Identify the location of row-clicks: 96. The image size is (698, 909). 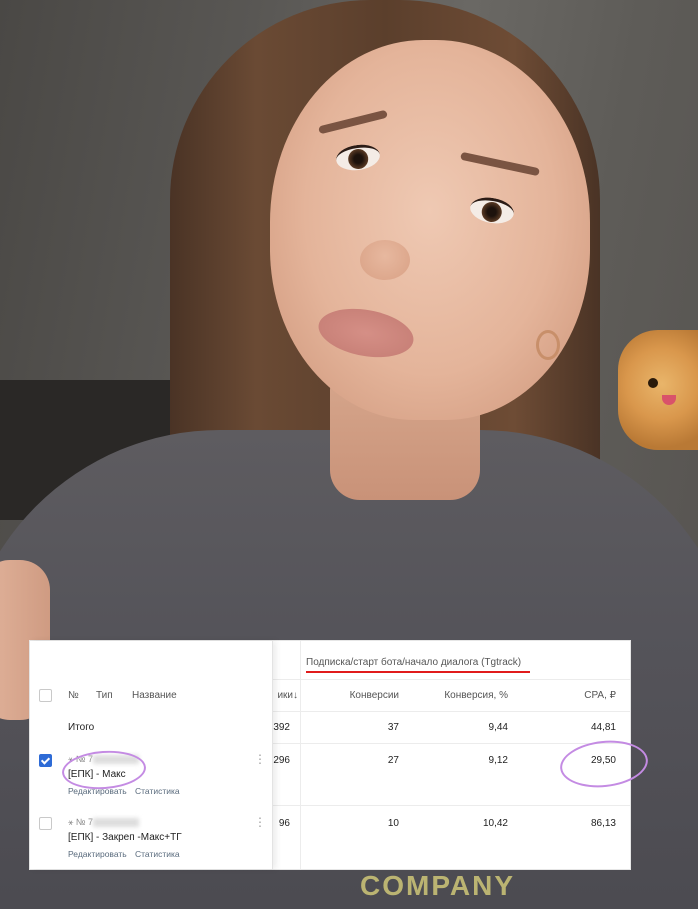
(284, 823).